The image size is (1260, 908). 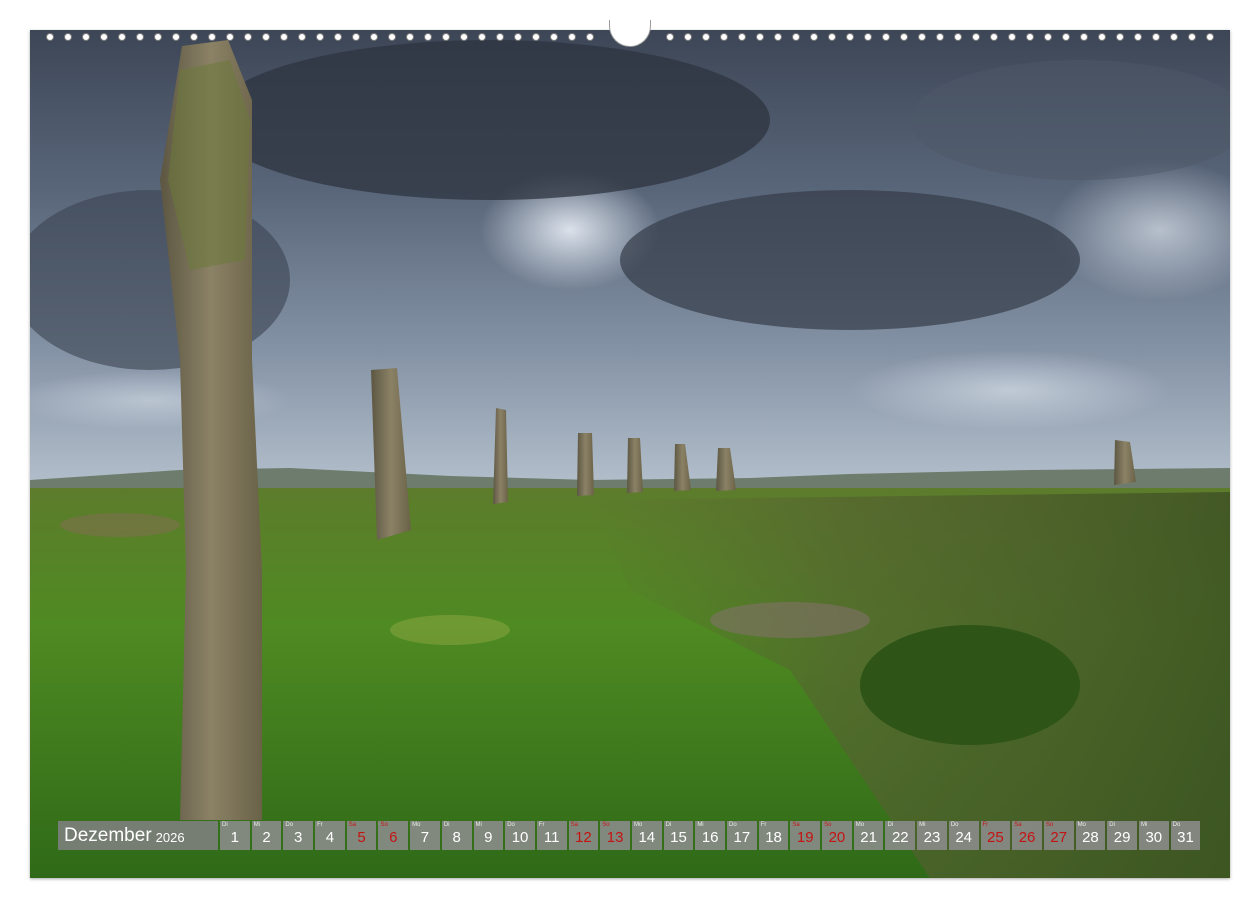 What do you see at coordinates (837, 835) in the screenshot?
I see `day-cell: So 20` at bounding box center [837, 835].